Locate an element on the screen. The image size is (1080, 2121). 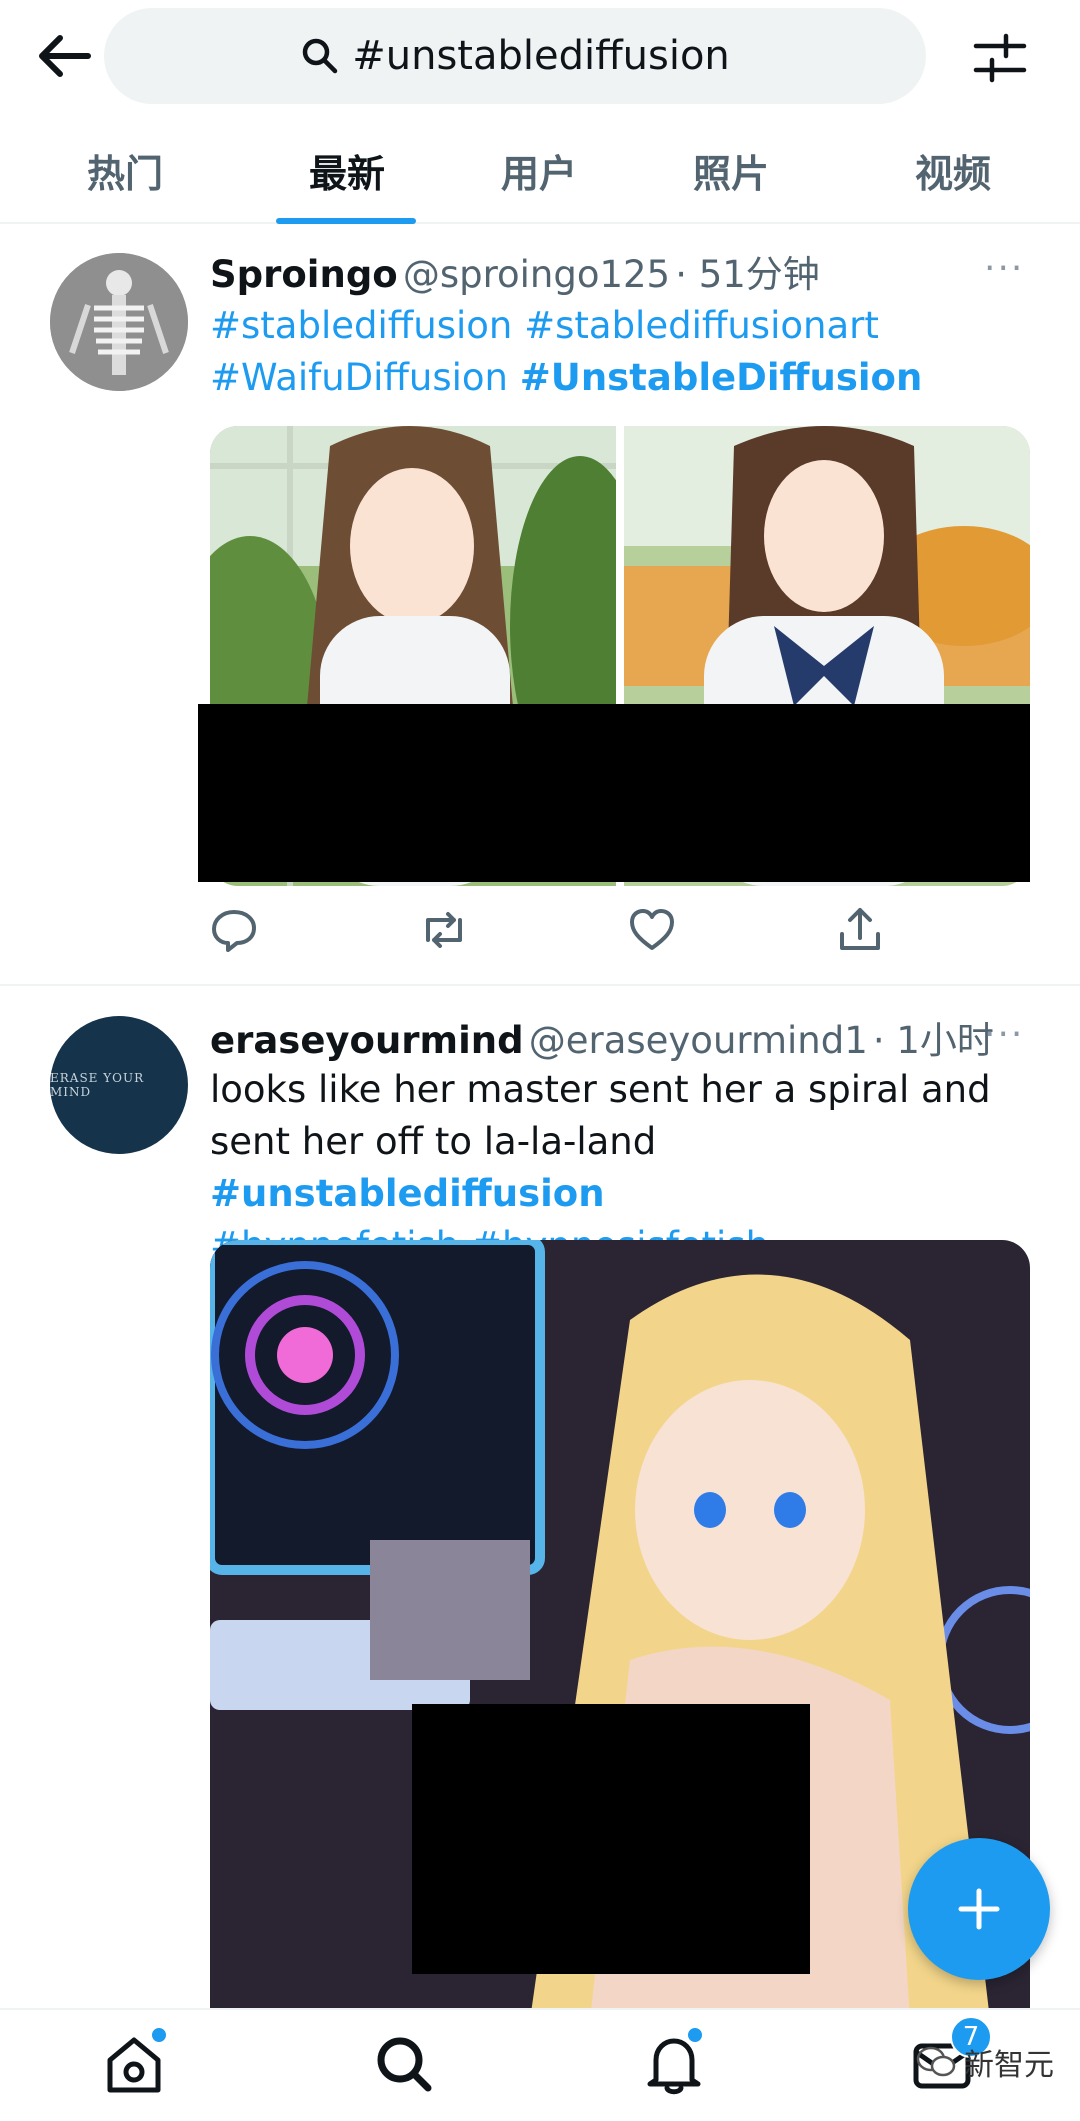
display-name: Sproingo is located at coordinates (304, 274).